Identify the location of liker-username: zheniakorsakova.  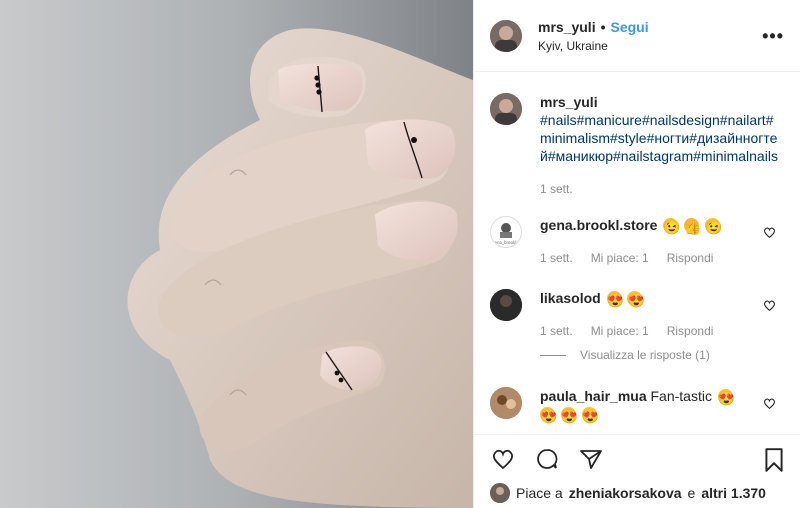
(625, 493).